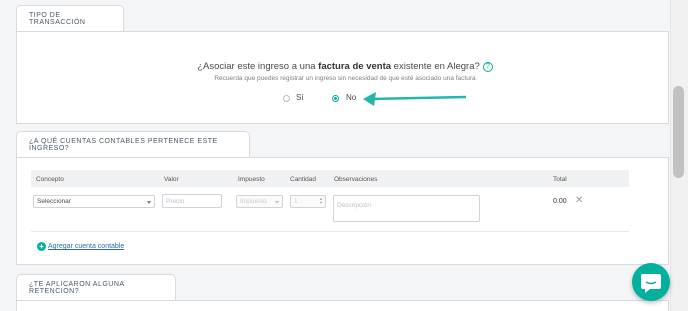  I want to click on row-total: 0.00, so click(560, 201).